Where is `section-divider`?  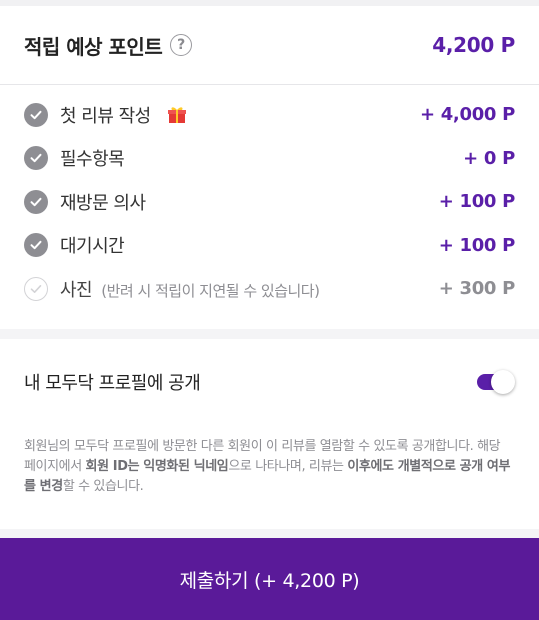
section-divider is located at coordinates (269, 333).